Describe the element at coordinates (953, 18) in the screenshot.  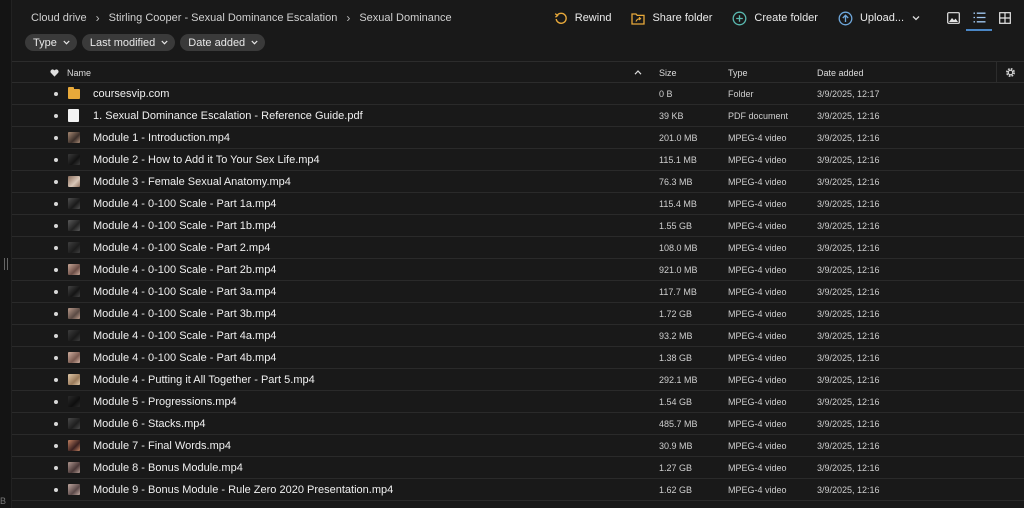
I see `image-view-button` at that location.